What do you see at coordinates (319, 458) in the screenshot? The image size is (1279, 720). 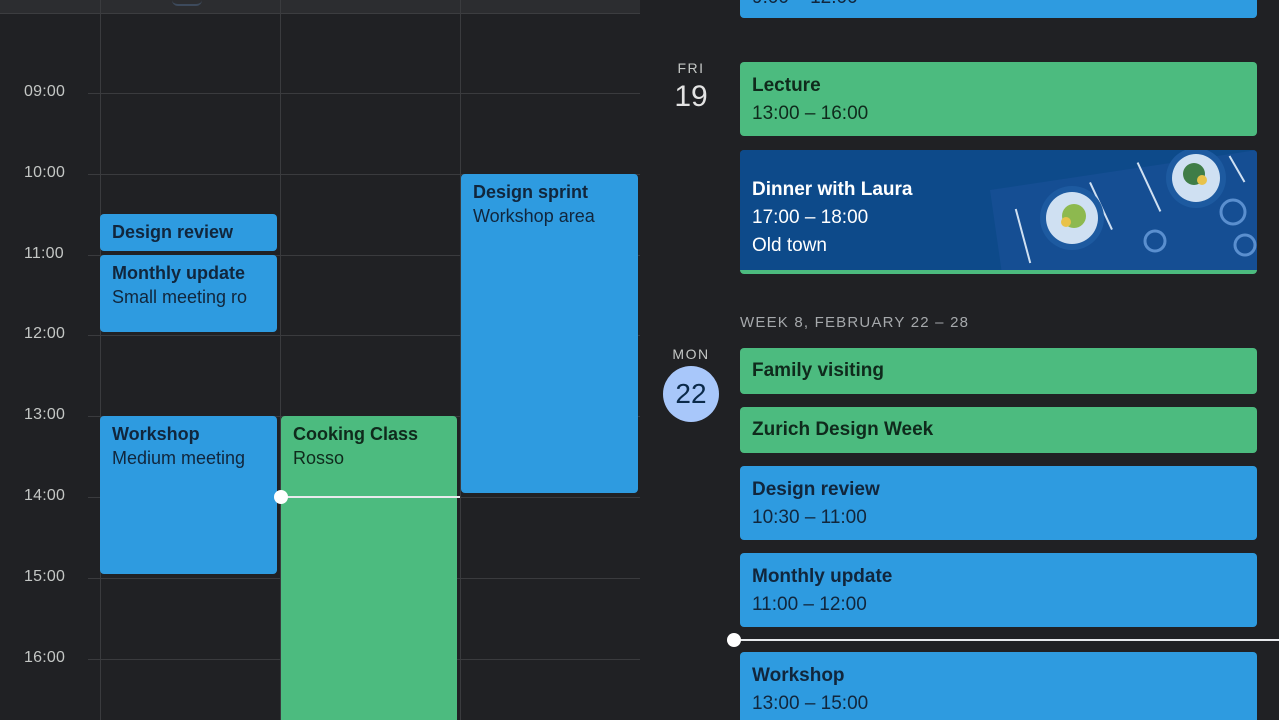 I see `event-location: Rosso` at bounding box center [319, 458].